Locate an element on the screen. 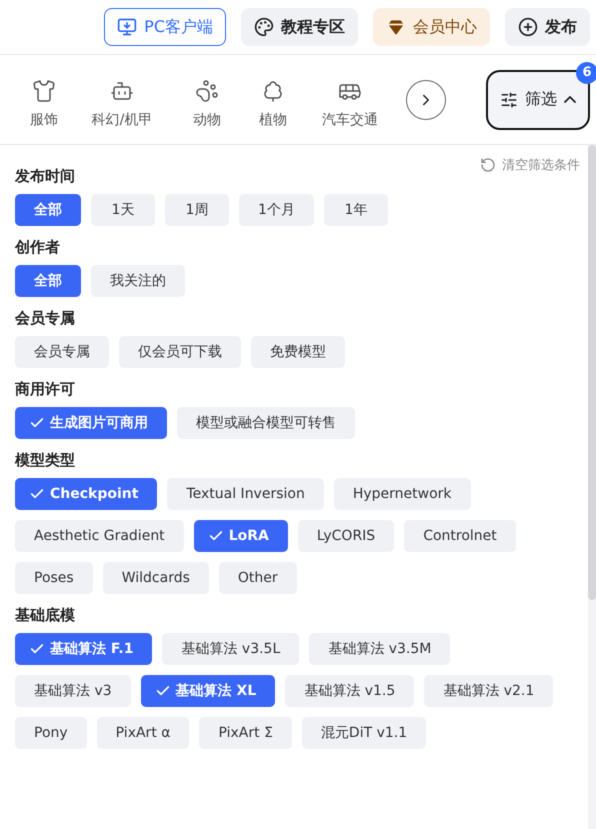  section-title: 会员专属 is located at coordinates (45, 318).